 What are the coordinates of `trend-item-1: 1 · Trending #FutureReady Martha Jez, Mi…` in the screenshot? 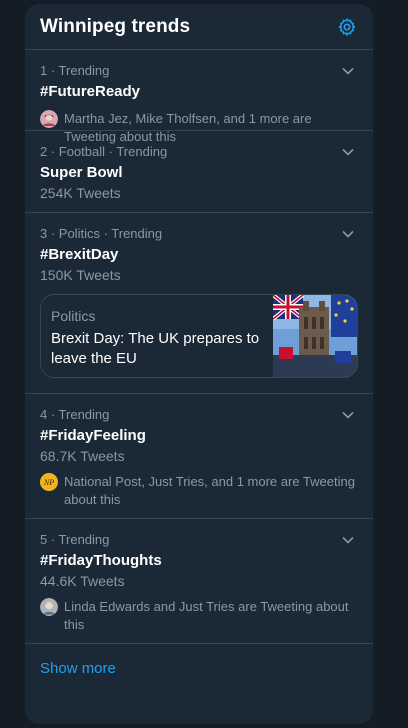 It's located at (199, 97).